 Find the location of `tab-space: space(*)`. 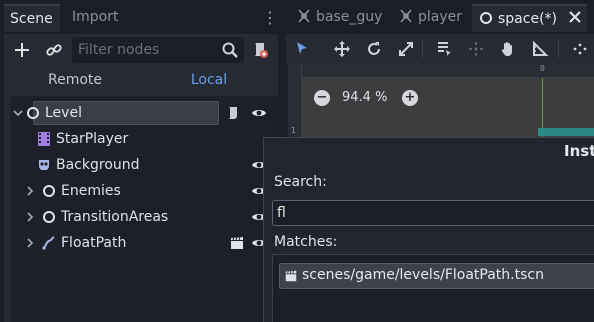

tab-space: space(*) is located at coordinates (530, 18).